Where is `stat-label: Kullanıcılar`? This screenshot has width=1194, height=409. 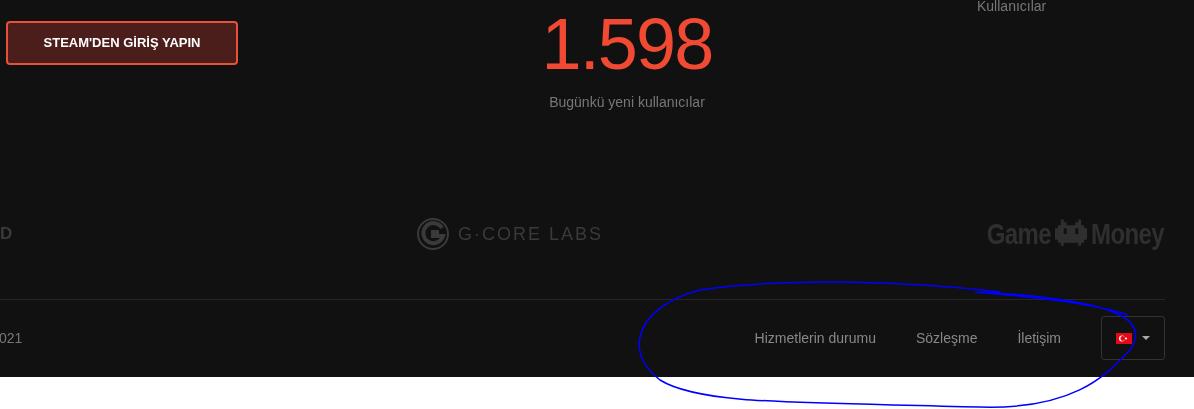 stat-label: Kullanıcılar is located at coordinates (1012, 7).